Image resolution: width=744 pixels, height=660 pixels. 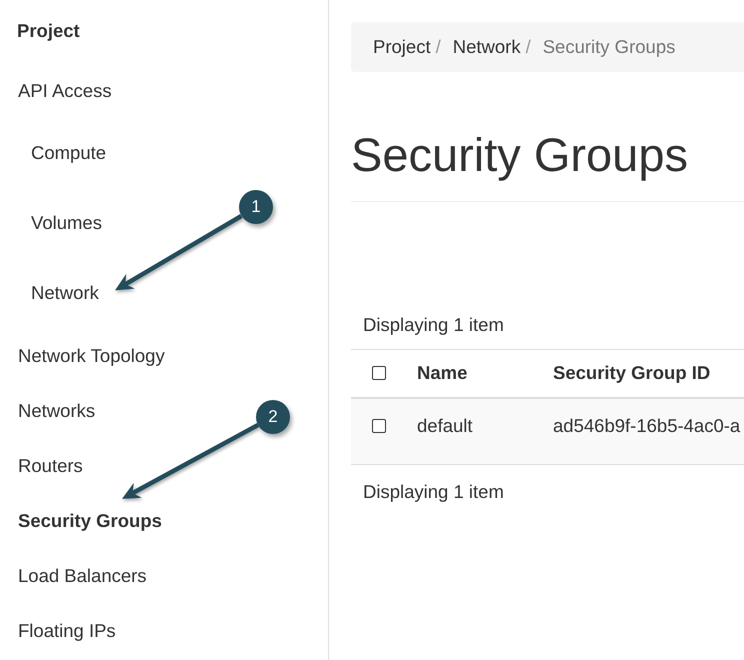 What do you see at coordinates (256, 207) in the screenshot?
I see `callout-badge: 1` at bounding box center [256, 207].